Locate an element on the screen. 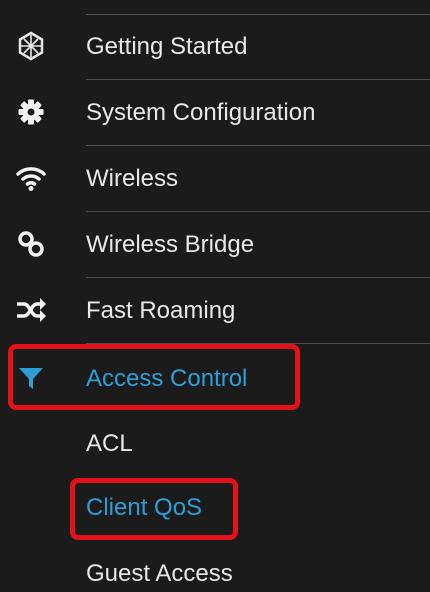 This screenshot has width=430, height=592. menu-item-label: System Configuration is located at coordinates (201, 112).